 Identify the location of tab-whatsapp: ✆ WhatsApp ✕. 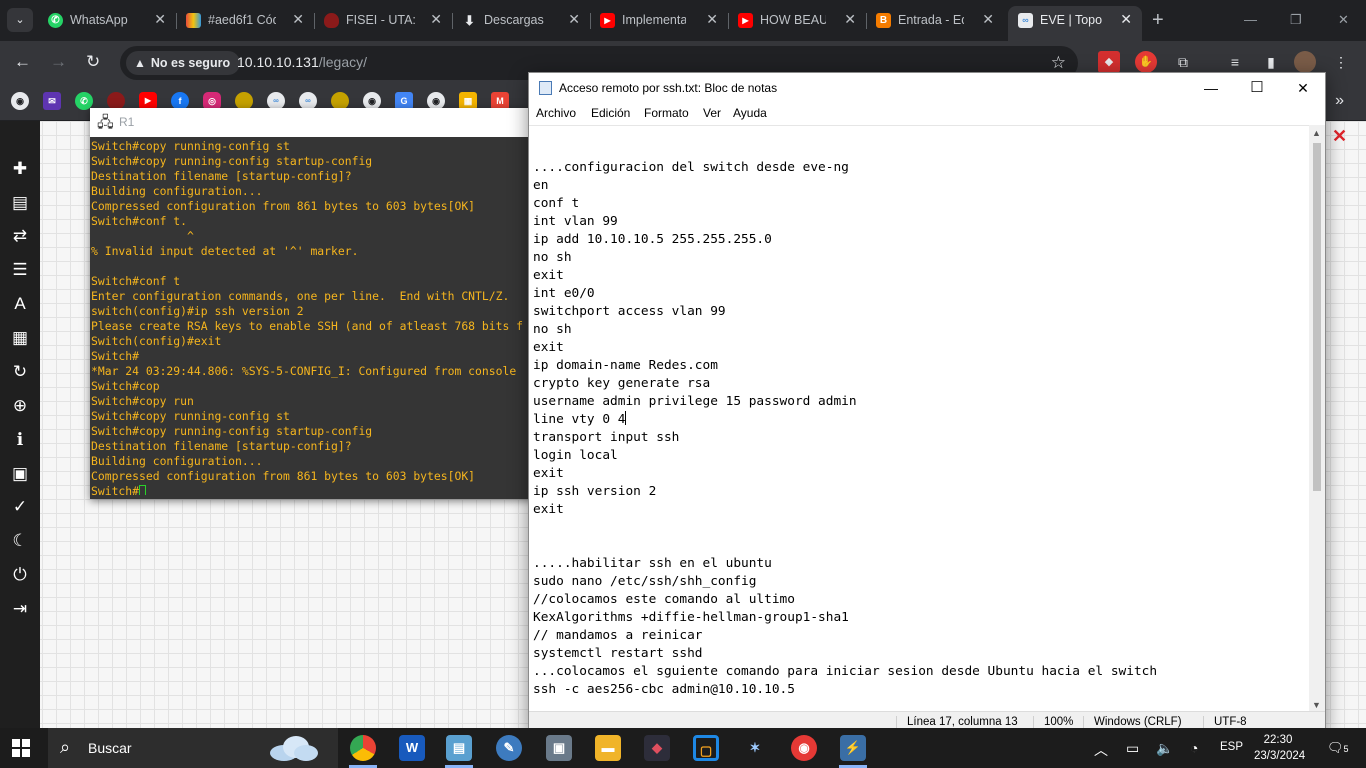
(107, 20).